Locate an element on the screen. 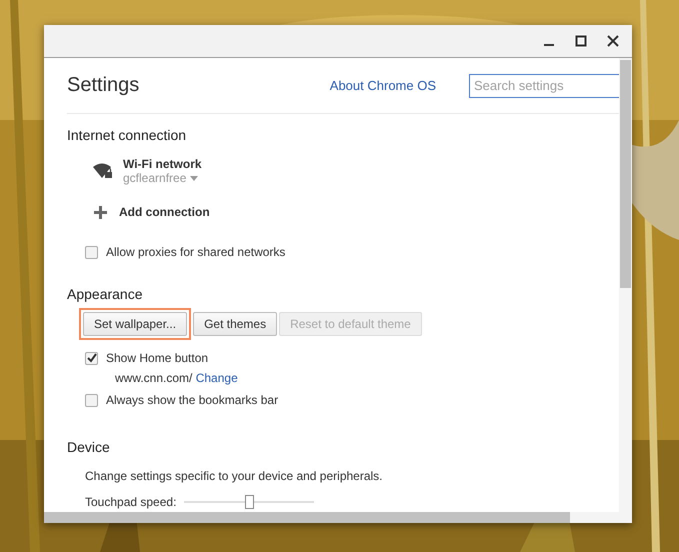  slider-label: Touchpad speed: is located at coordinates (130, 502).